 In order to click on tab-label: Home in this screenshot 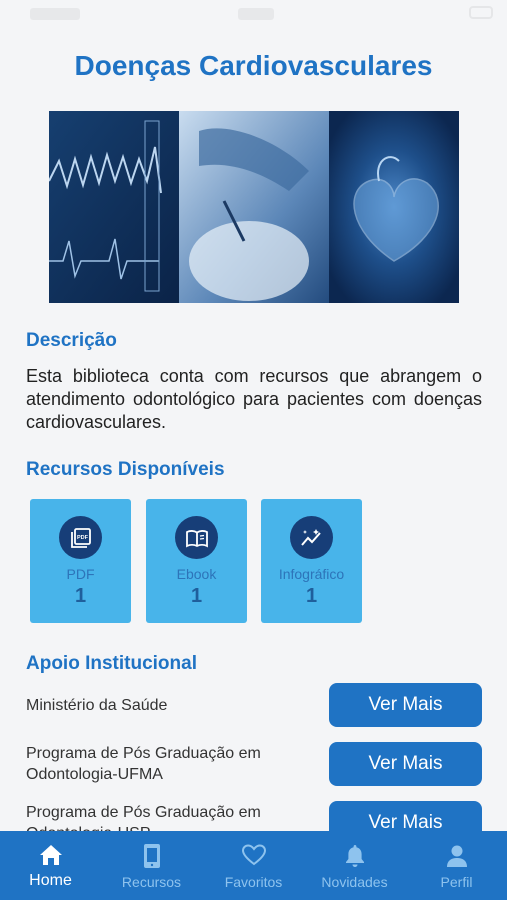, I will do `click(50, 880)`.